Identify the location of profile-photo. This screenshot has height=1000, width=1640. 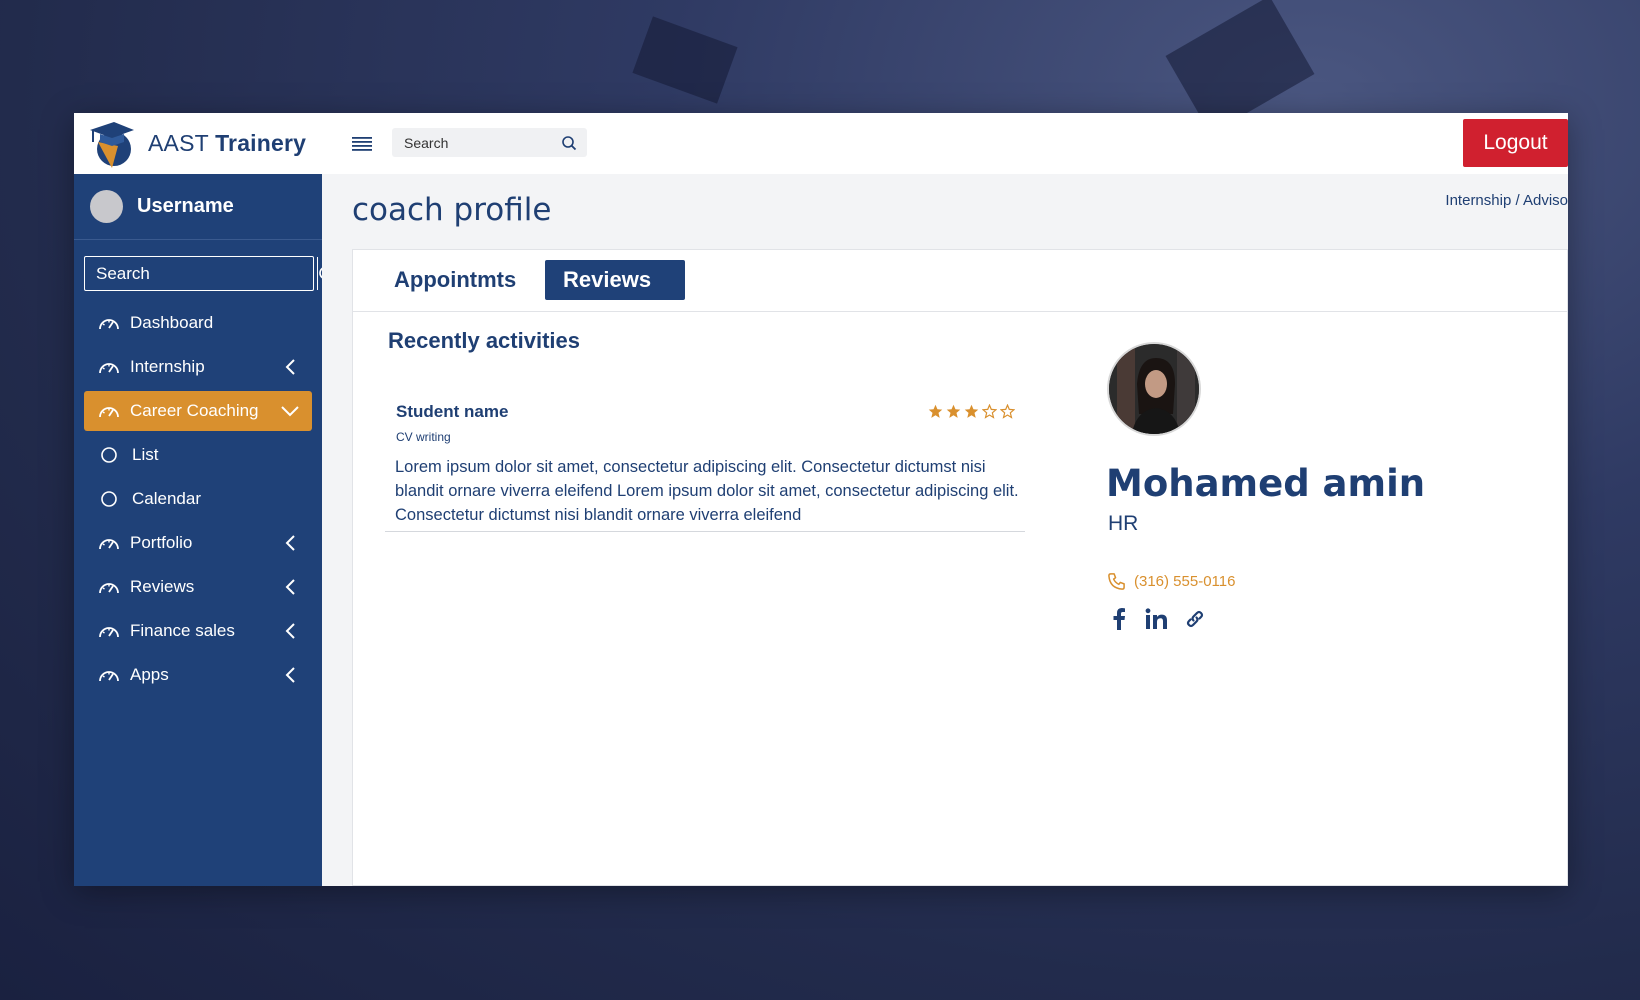
(1154, 389).